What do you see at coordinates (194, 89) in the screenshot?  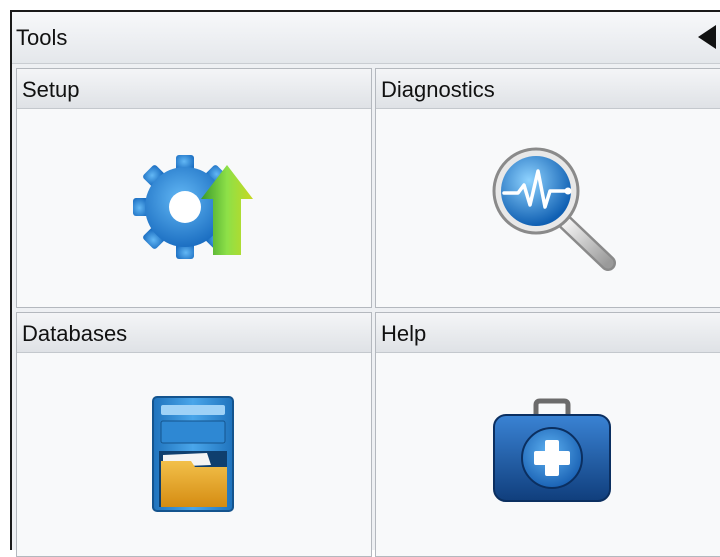 I see `tile-header: Setup` at bounding box center [194, 89].